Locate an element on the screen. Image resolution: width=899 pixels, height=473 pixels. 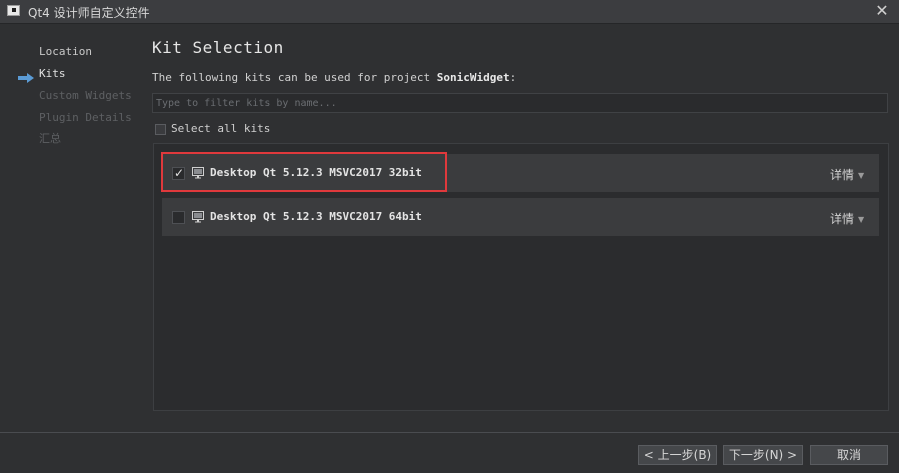
title-bar: Qt4 设计师自定义控件 ✕ is located at coordinates (449, 12).